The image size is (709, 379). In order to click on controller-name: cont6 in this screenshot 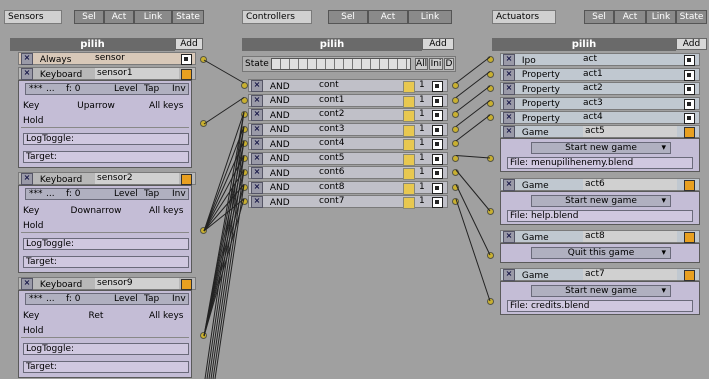, I will do `click(331, 172)`.